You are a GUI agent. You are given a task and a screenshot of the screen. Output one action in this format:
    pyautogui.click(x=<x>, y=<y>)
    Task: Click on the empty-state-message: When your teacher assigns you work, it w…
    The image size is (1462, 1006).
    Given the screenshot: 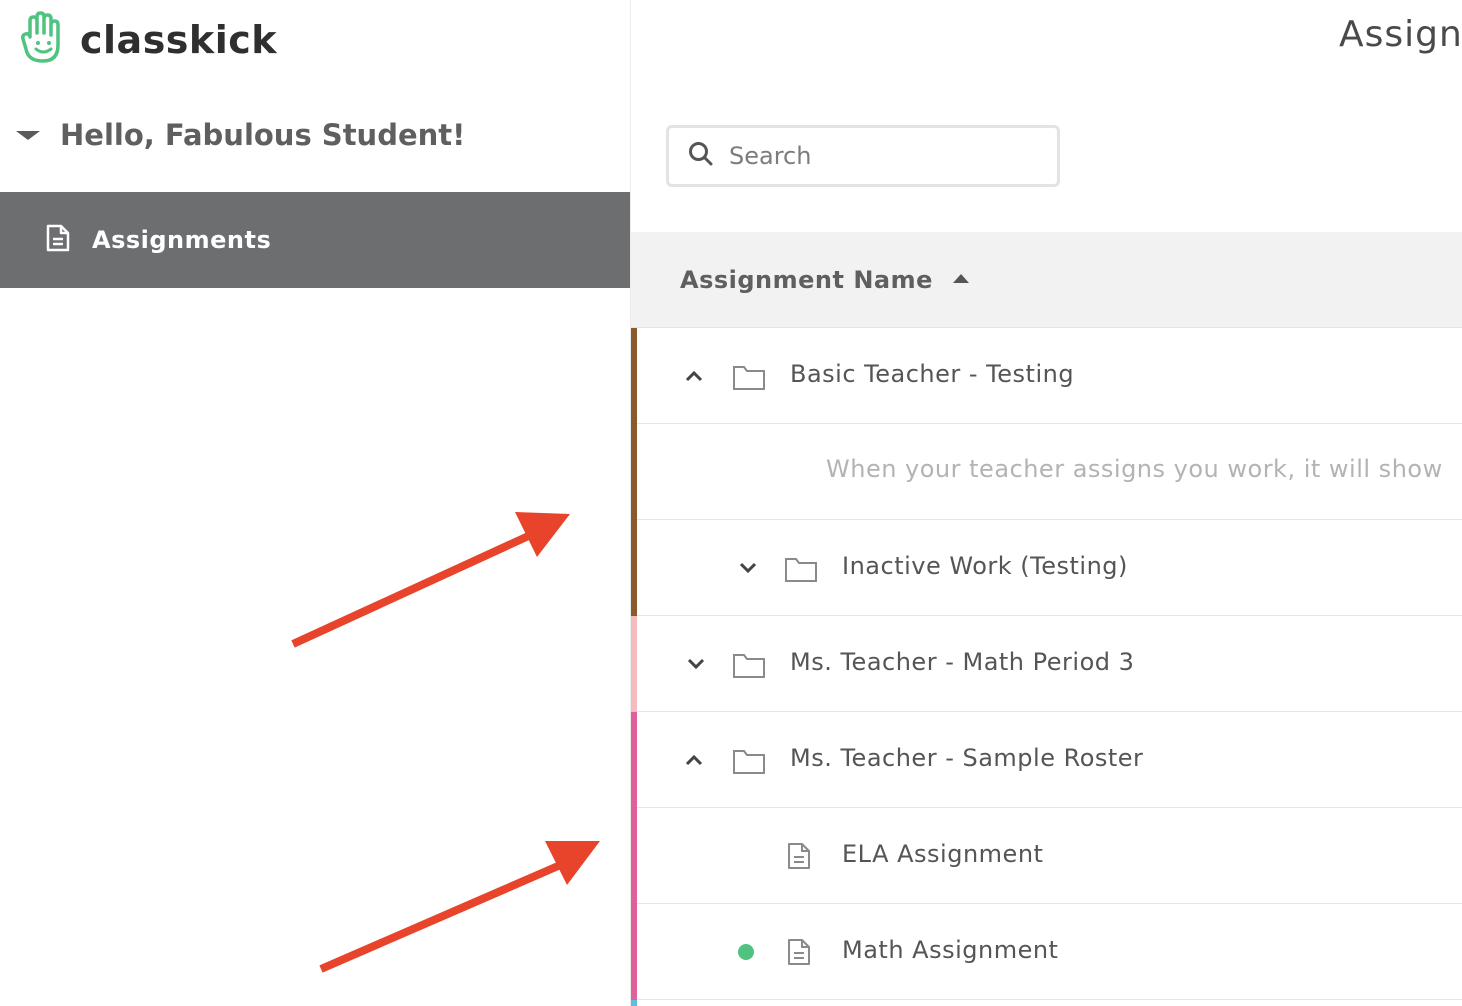 What is the action you would take?
    pyautogui.click(x=1134, y=469)
    